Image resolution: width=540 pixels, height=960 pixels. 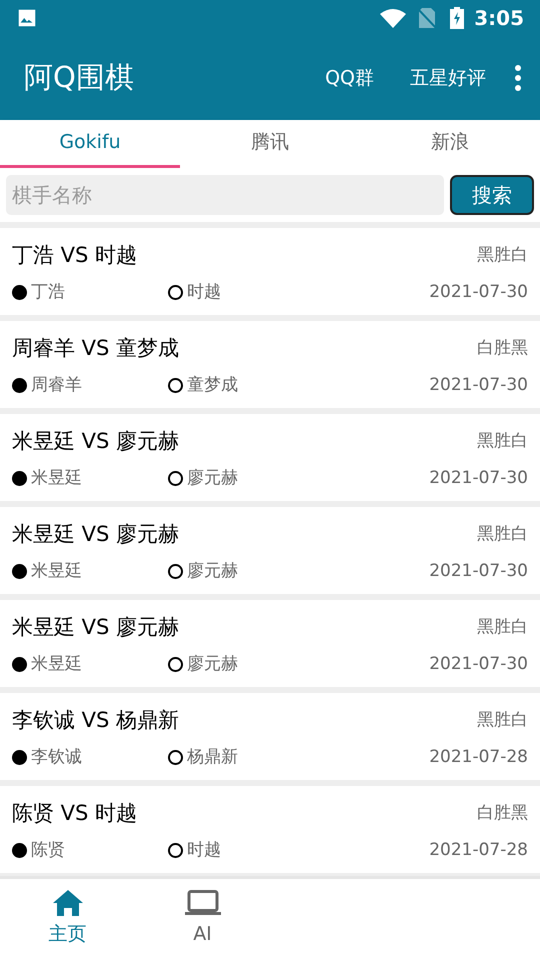 What do you see at coordinates (225, 195) in the screenshot?
I see `search-field: 棋手名称` at bounding box center [225, 195].